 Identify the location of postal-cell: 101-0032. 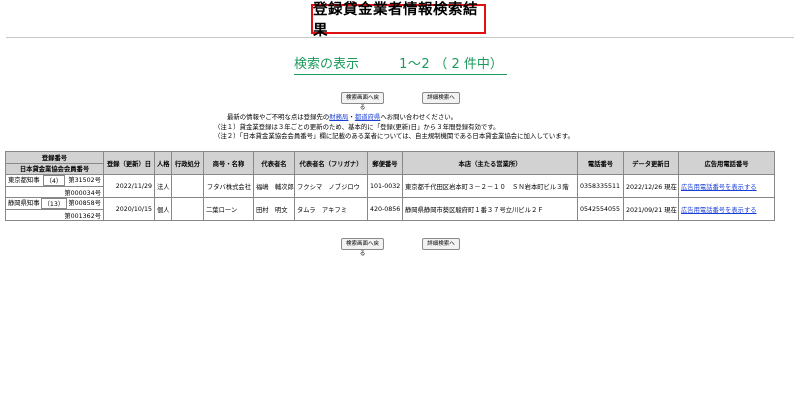
(385, 186).